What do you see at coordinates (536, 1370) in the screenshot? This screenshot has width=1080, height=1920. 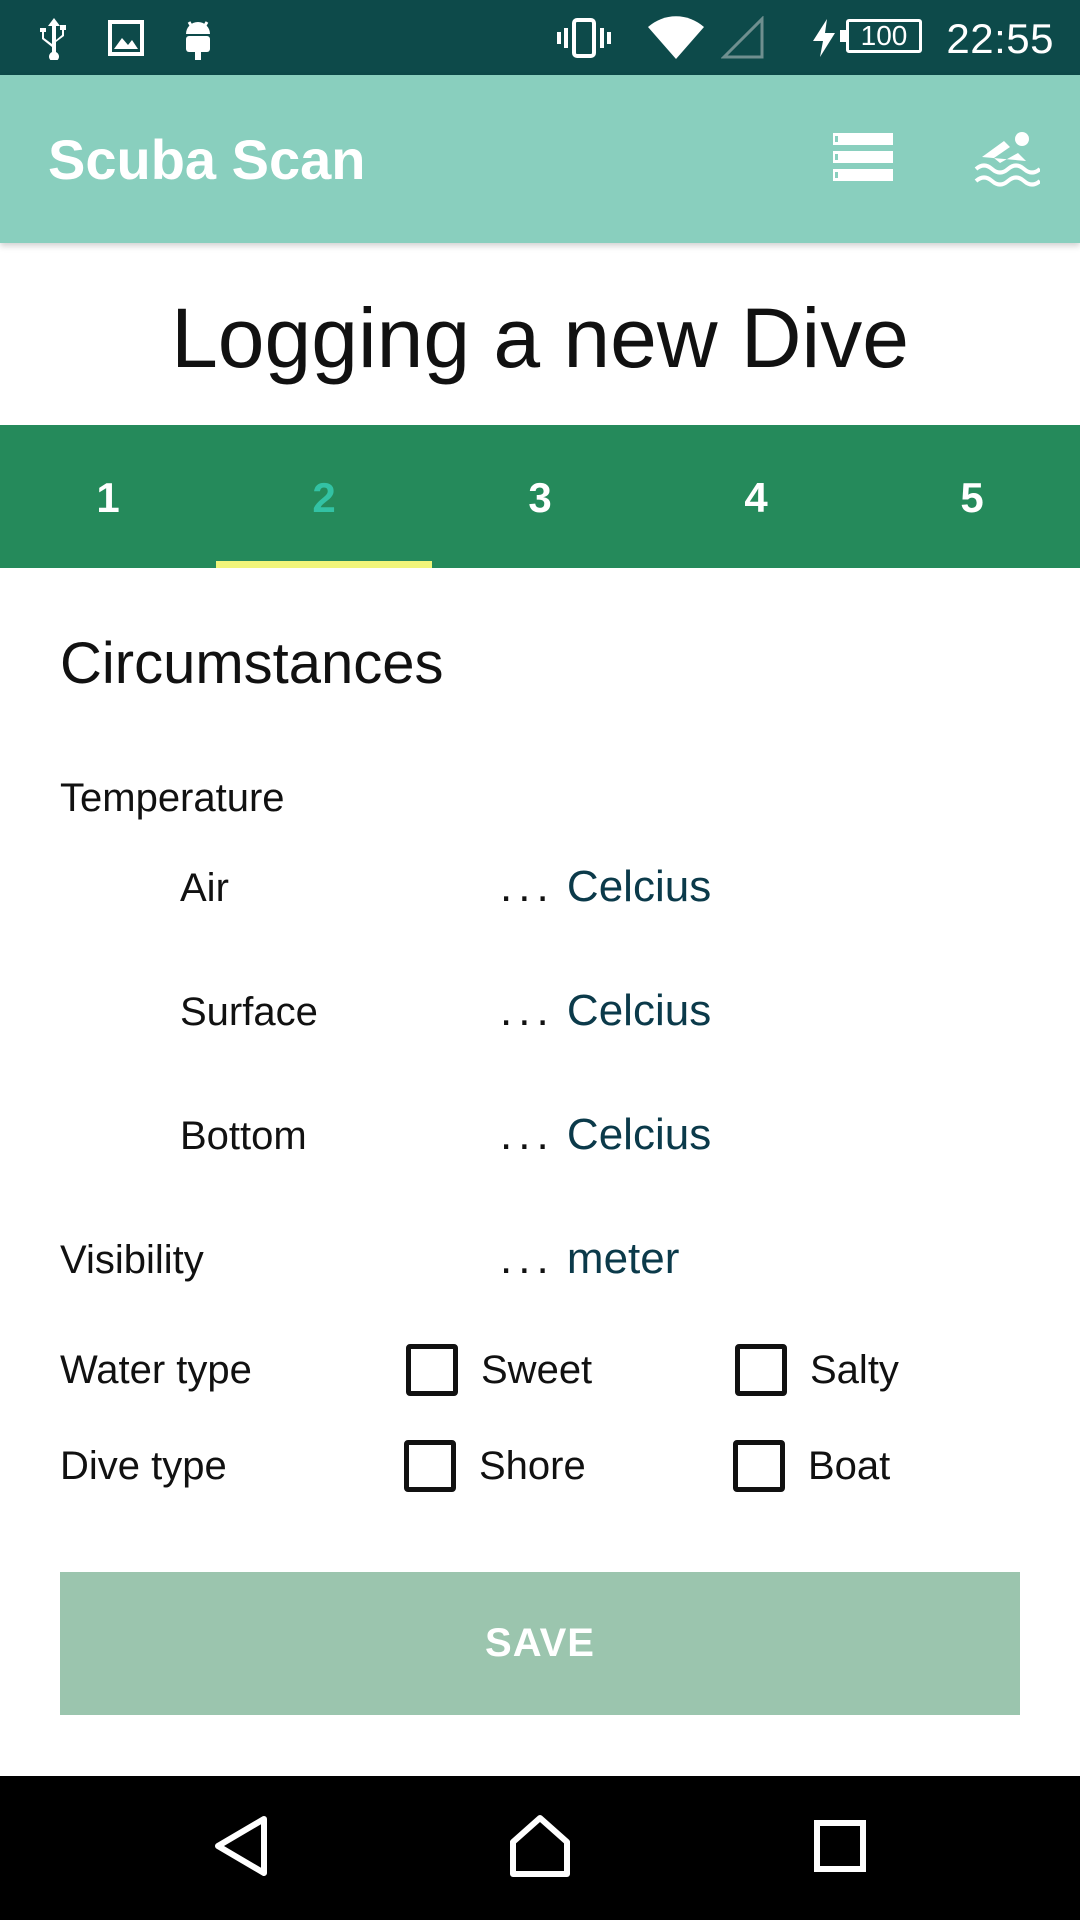 I see `sweet-label: Sweet` at bounding box center [536, 1370].